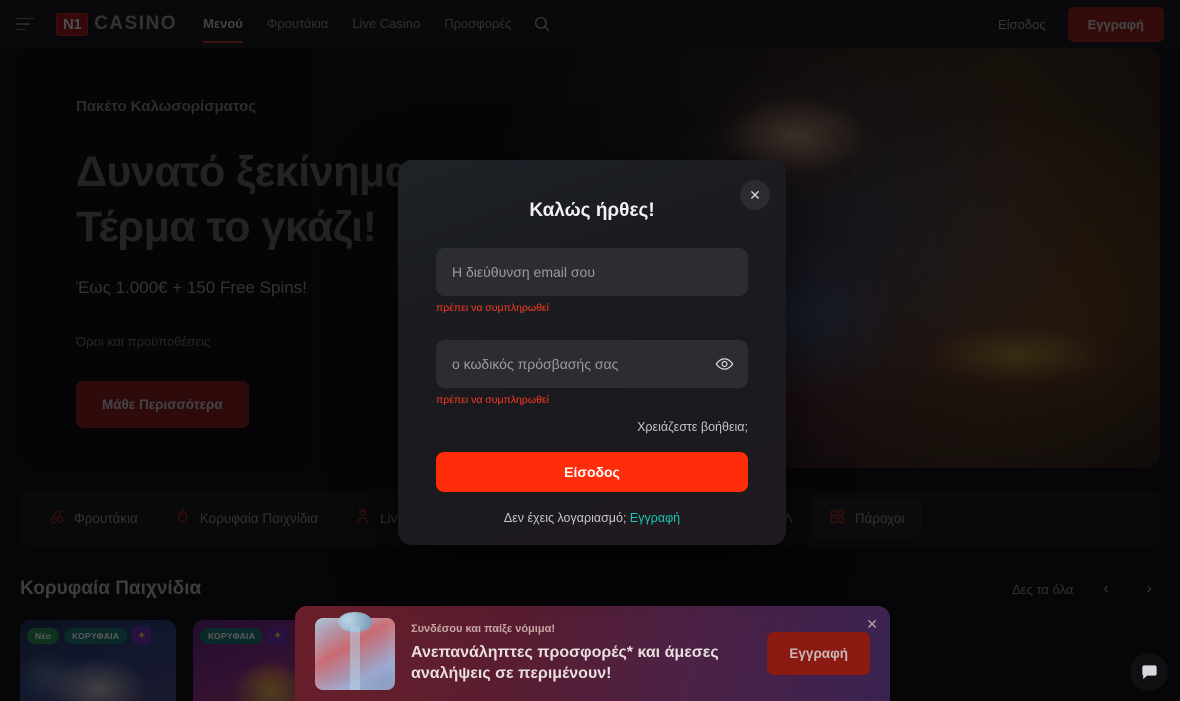  What do you see at coordinates (565, 652) in the screenshot?
I see `promo-title-line1: Ανεπανάληπτες προσφορές* και άμεσες` at bounding box center [565, 652].